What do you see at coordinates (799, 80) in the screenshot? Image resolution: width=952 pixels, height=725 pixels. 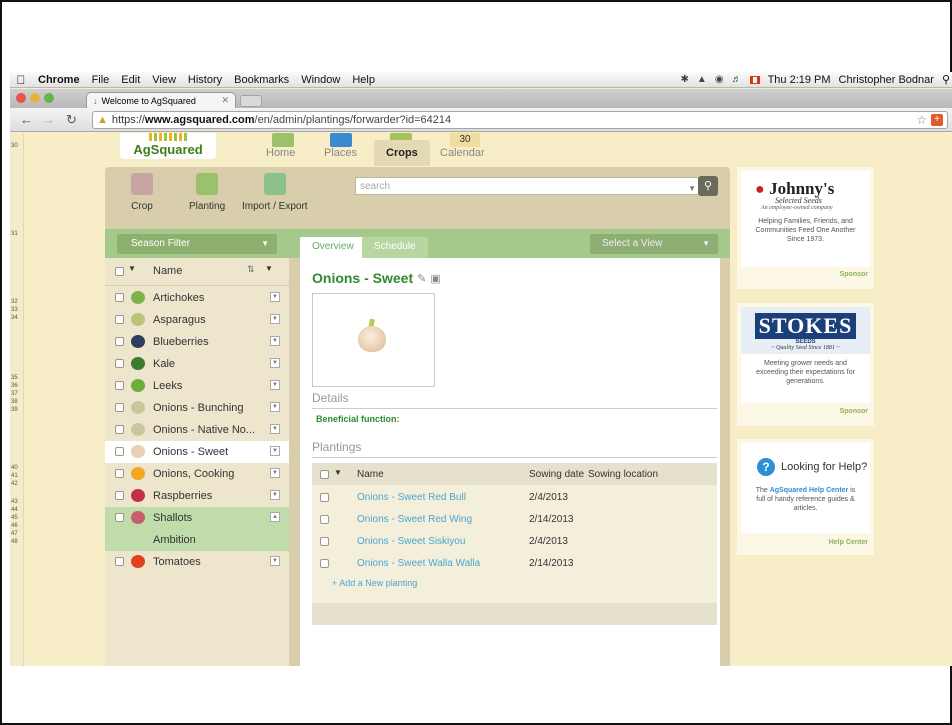 I see `menubar-clock: Thu 2:19 PM` at bounding box center [799, 80].